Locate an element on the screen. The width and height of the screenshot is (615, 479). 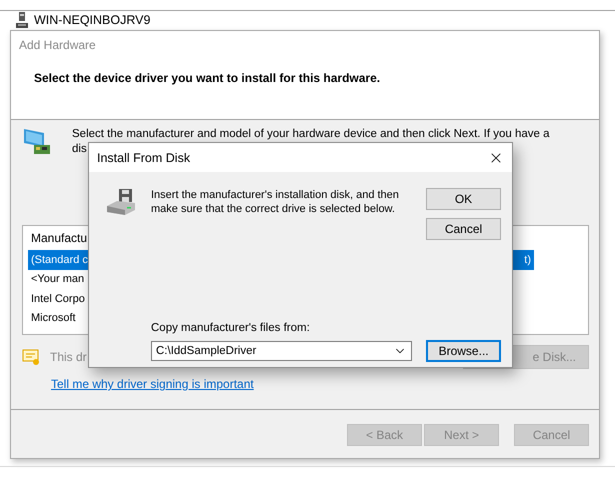
window-title: Add Hardware is located at coordinates (57, 45).